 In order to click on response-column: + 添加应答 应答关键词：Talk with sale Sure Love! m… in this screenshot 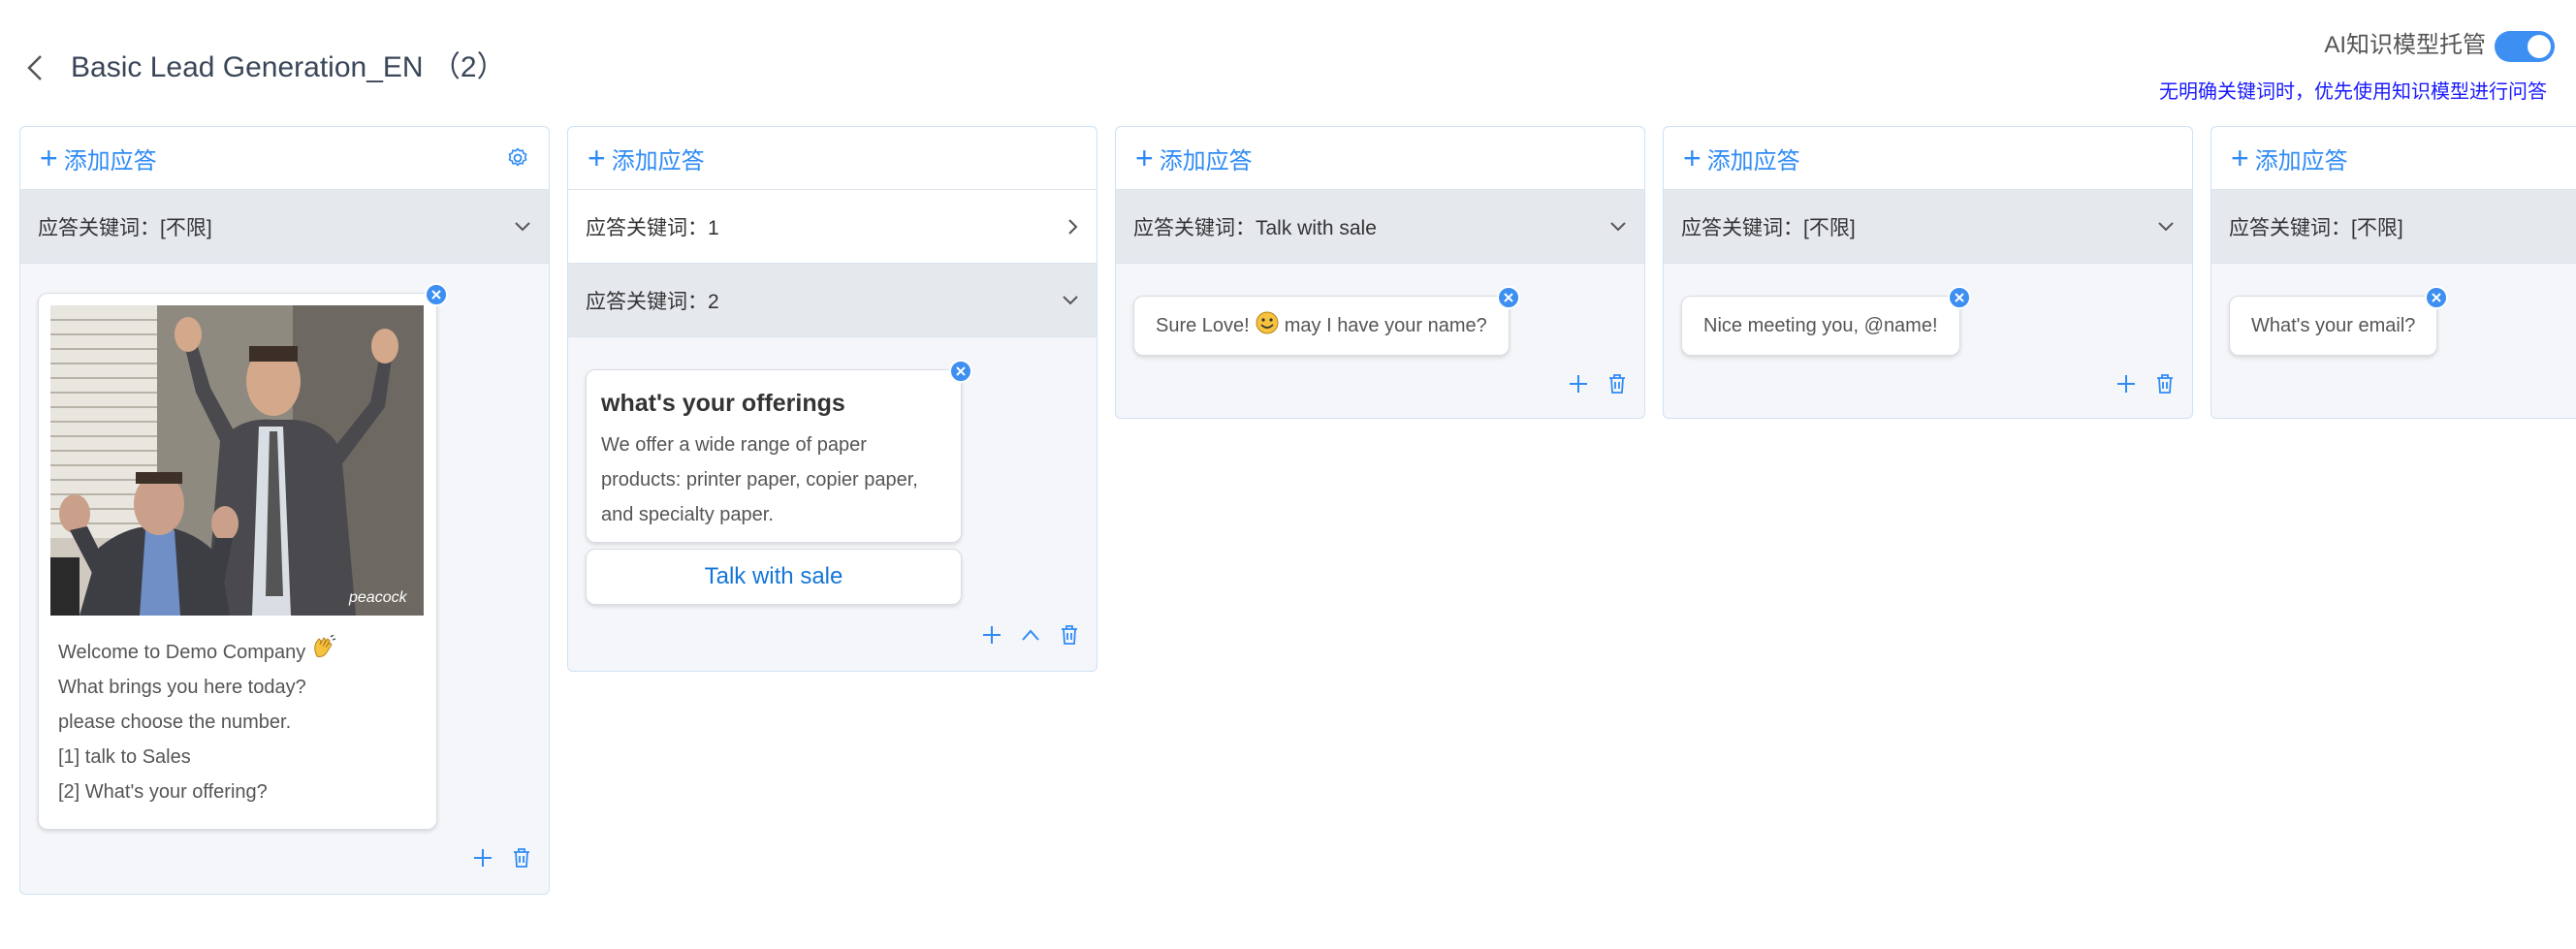, I will do `click(1380, 273)`.